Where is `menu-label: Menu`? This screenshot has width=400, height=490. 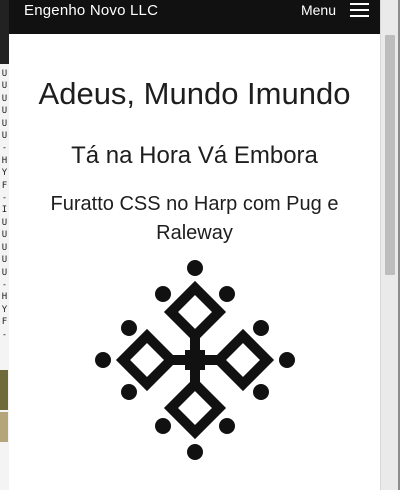
menu-label: Menu is located at coordinates (318, 10).